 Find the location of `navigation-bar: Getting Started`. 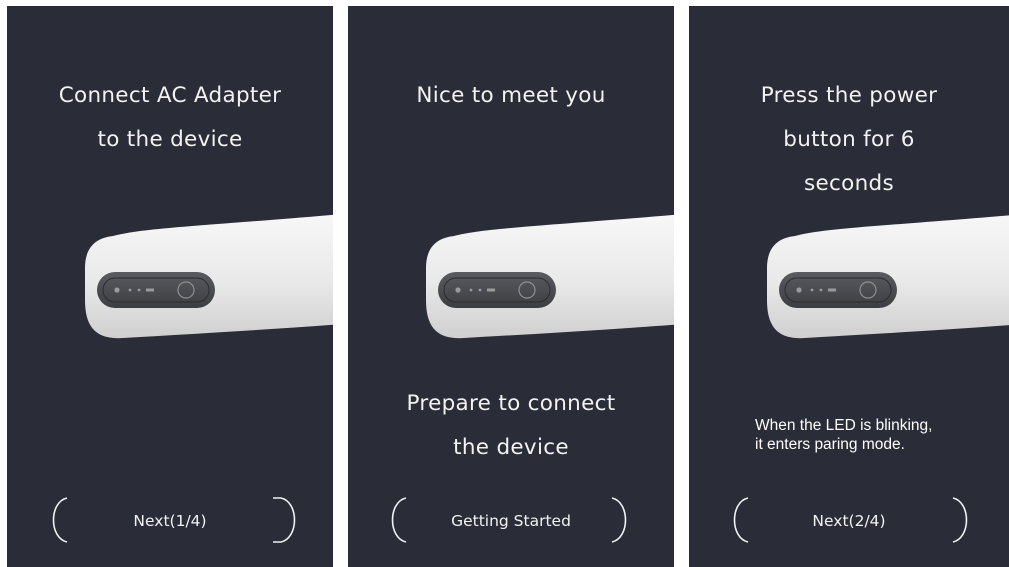

navigation-bar: Getting Started is located at coordinates (511, 520).